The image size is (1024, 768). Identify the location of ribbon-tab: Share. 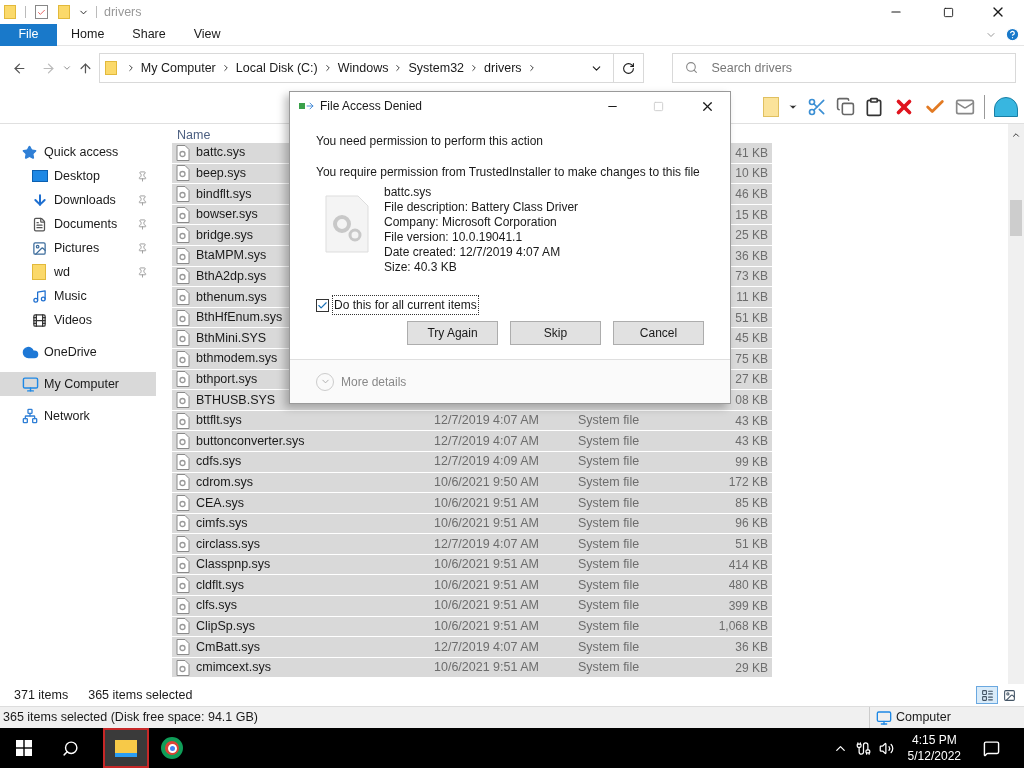
(149, 34).